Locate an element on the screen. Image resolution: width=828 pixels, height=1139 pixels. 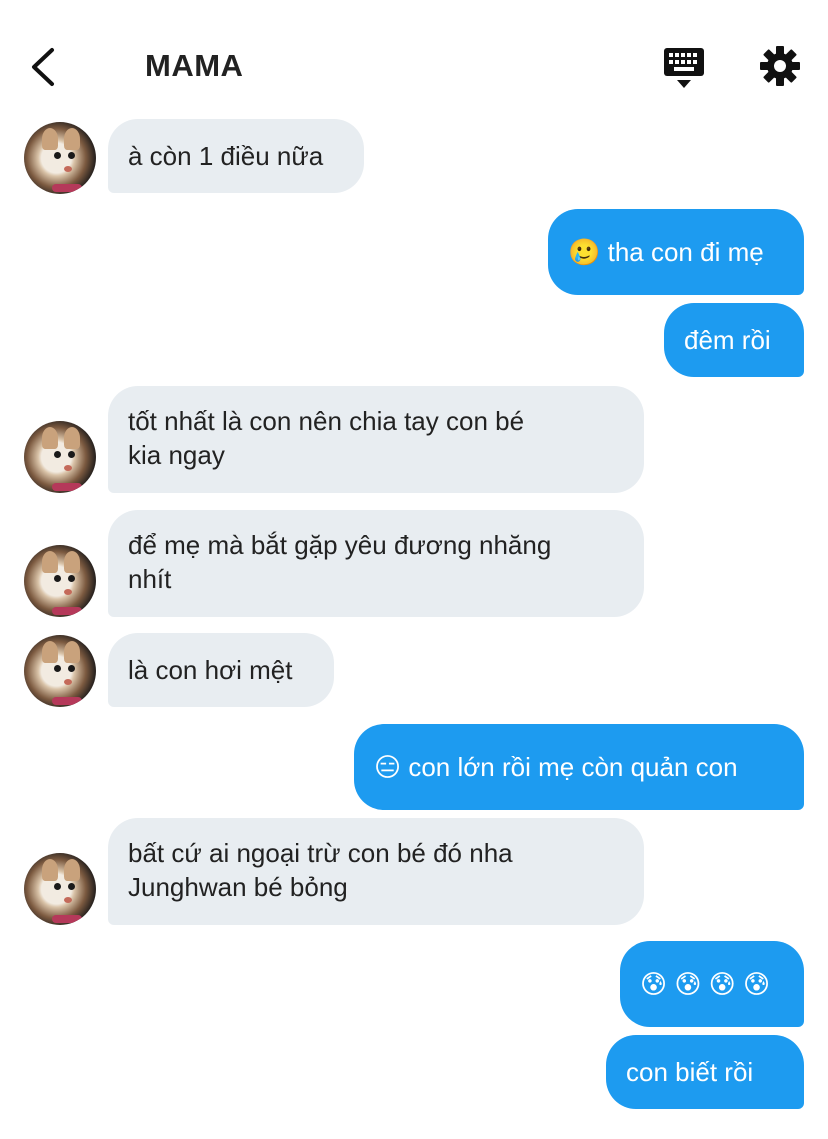
chat-title: MAMA is located at coordinates (194, 65).